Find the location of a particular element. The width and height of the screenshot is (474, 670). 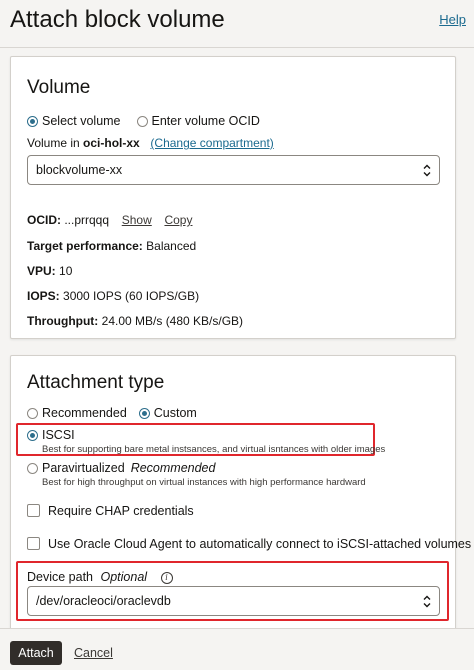

iscsi-option: ISCSI is located at coordinates (59, 435).